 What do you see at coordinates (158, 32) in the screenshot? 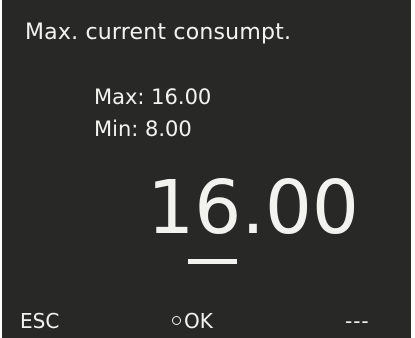
I see `screen-title: Max. current consumpt.` at bounding box center [158, 32].